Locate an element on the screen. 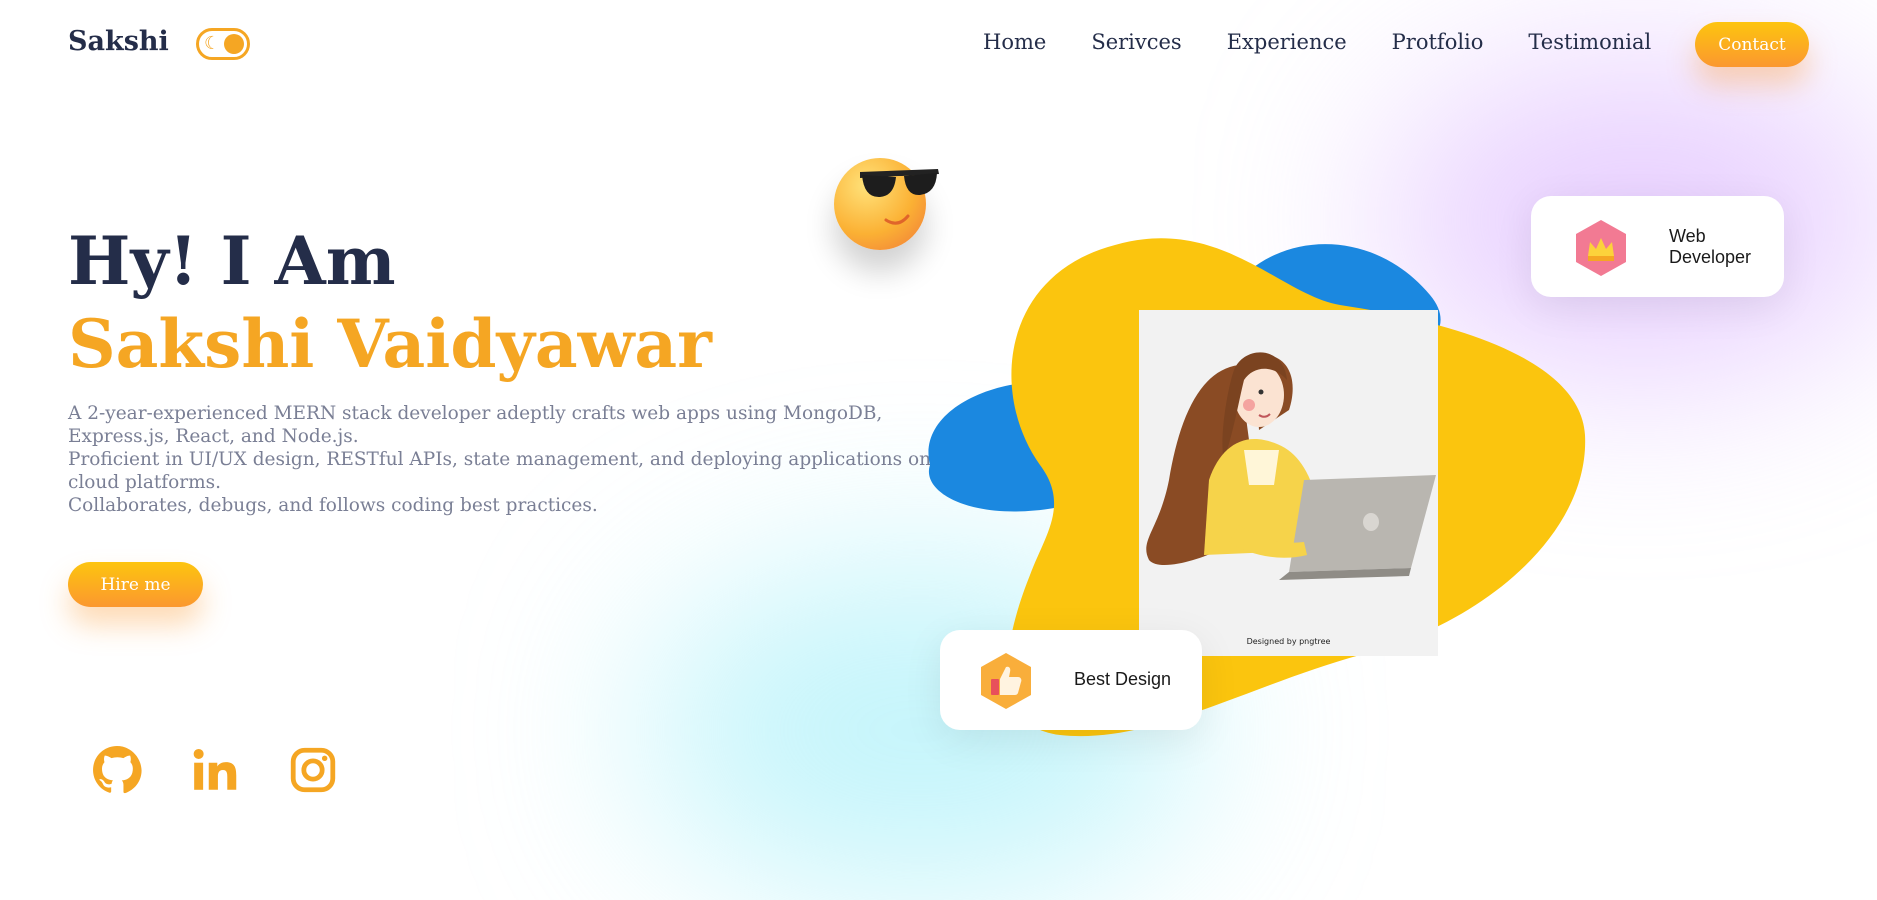 The height and width of the screenshot is (900, 1877). card-label-line: Web is located at coordinates (1687, 236).